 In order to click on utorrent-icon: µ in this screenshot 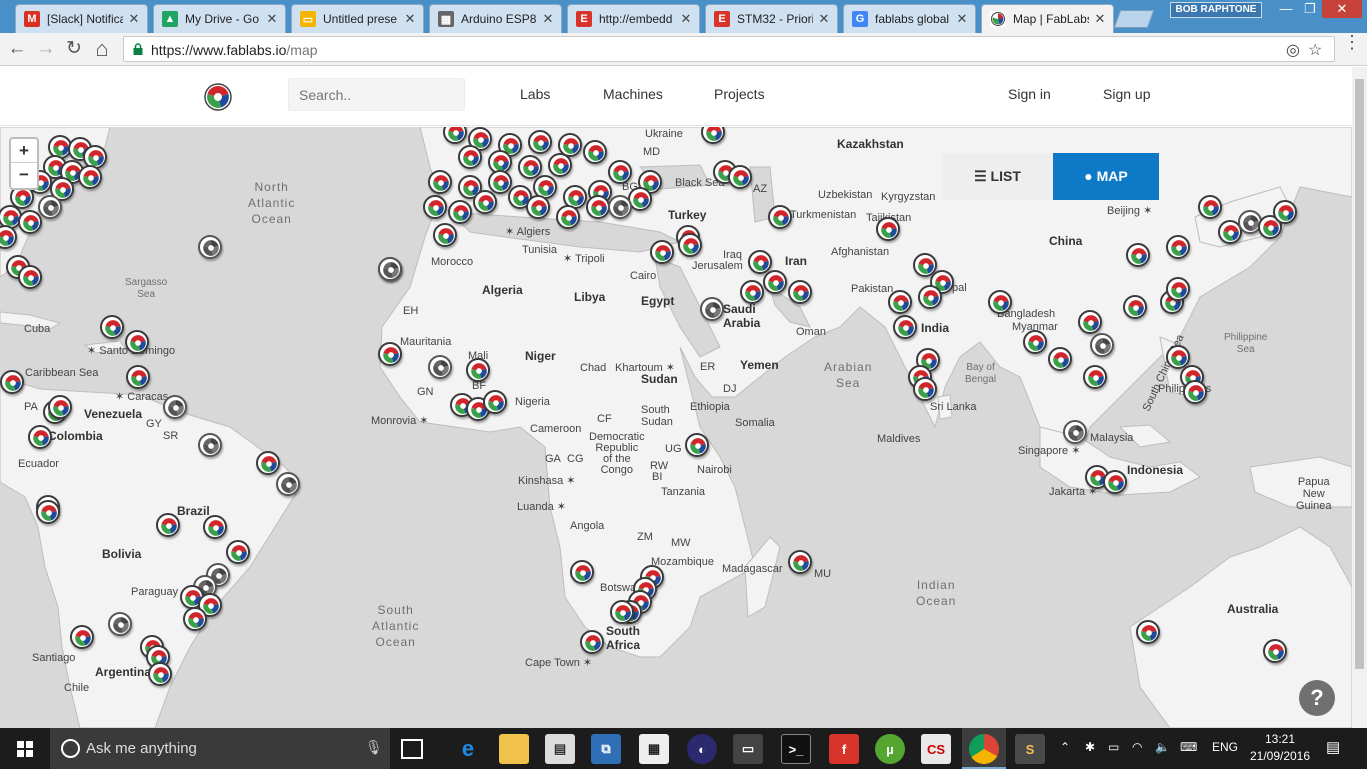, I will do `click(890, 749)`.